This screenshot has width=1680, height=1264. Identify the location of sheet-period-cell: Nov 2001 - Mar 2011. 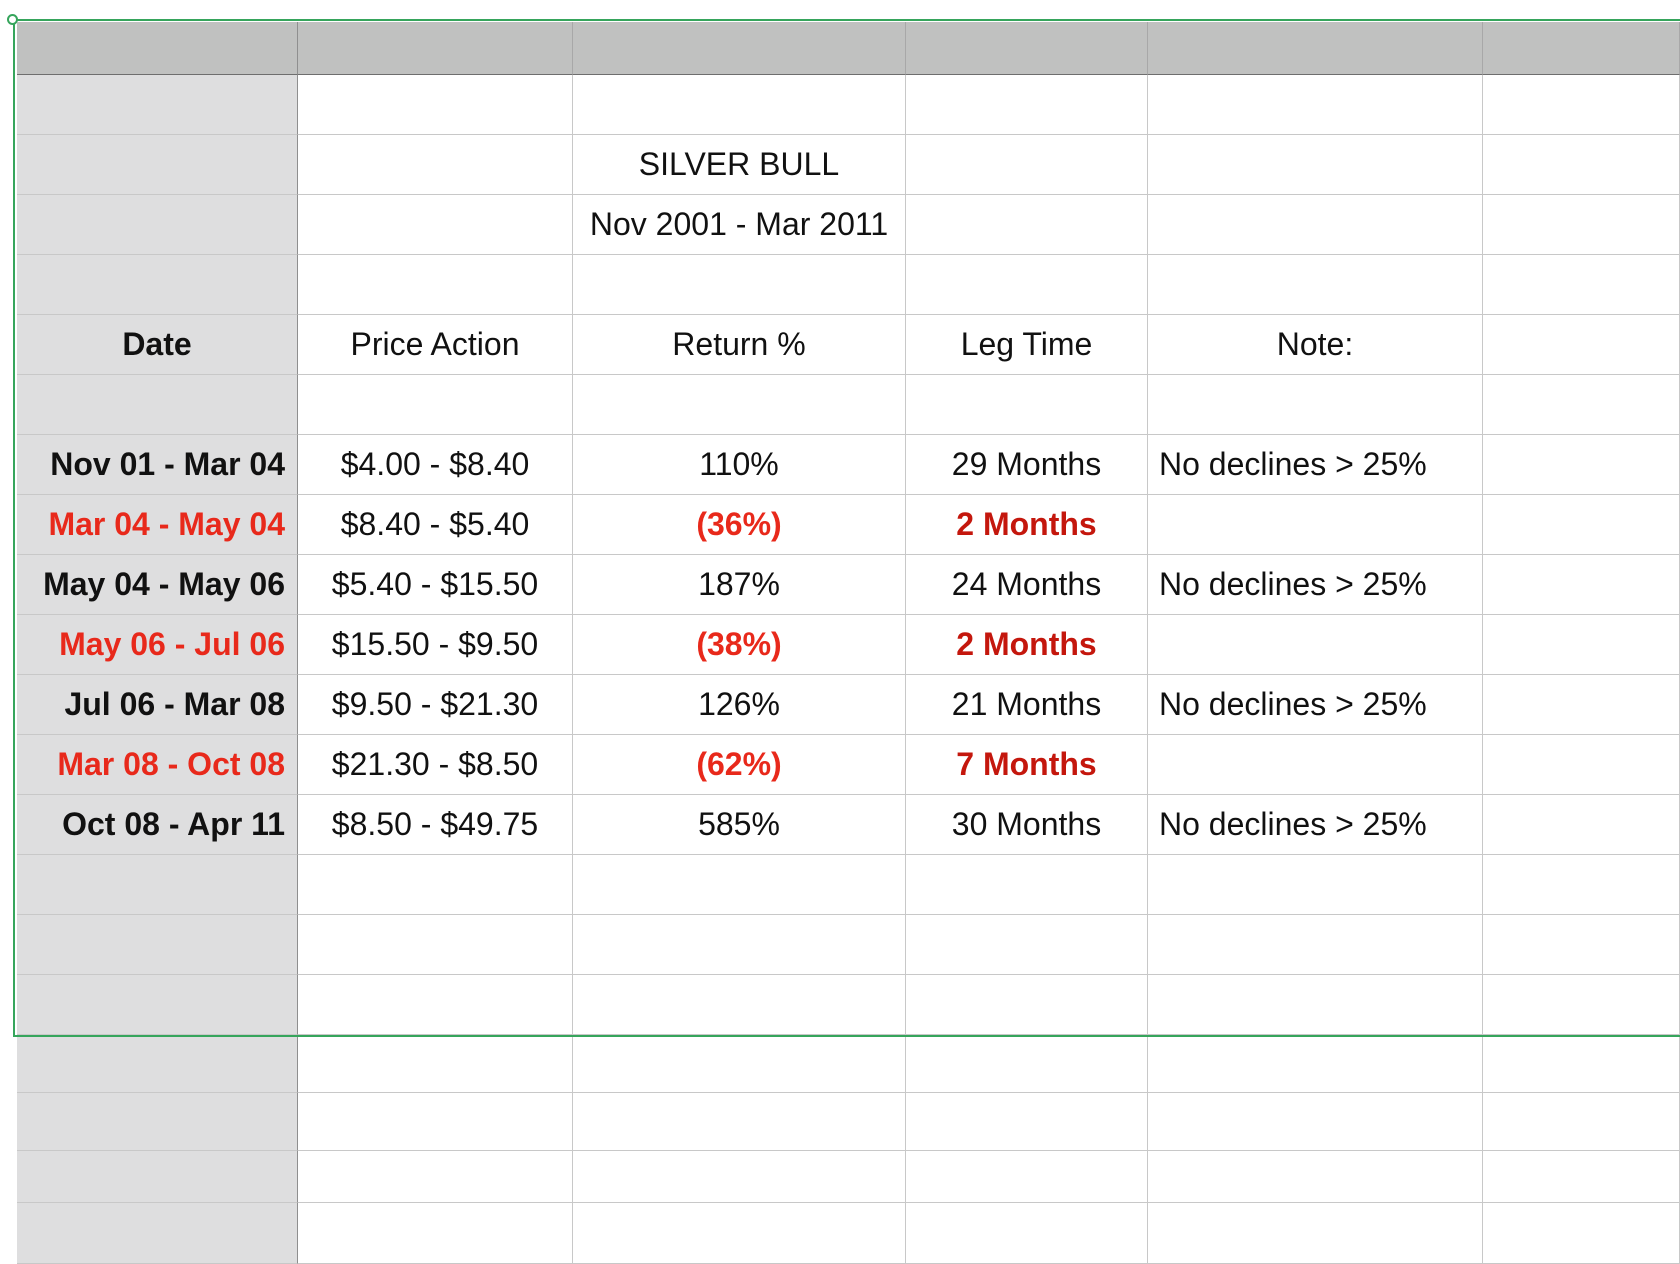
(739, 225).